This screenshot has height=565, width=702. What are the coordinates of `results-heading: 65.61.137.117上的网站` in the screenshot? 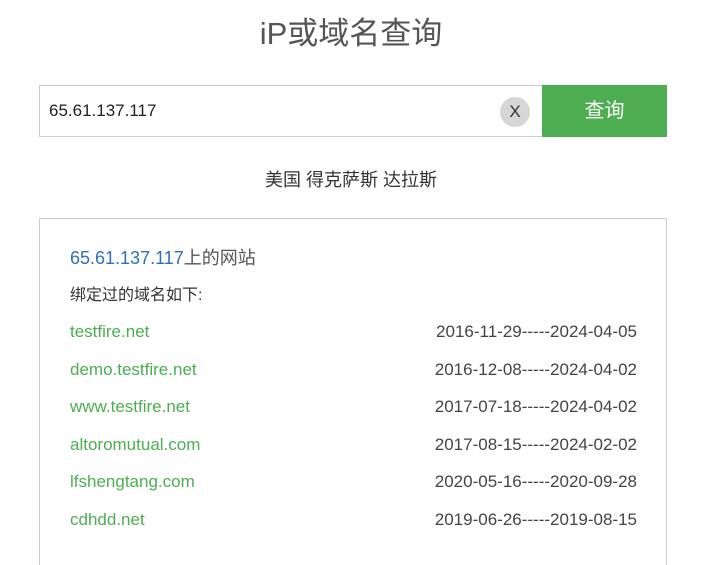 It's located at (163, 258).